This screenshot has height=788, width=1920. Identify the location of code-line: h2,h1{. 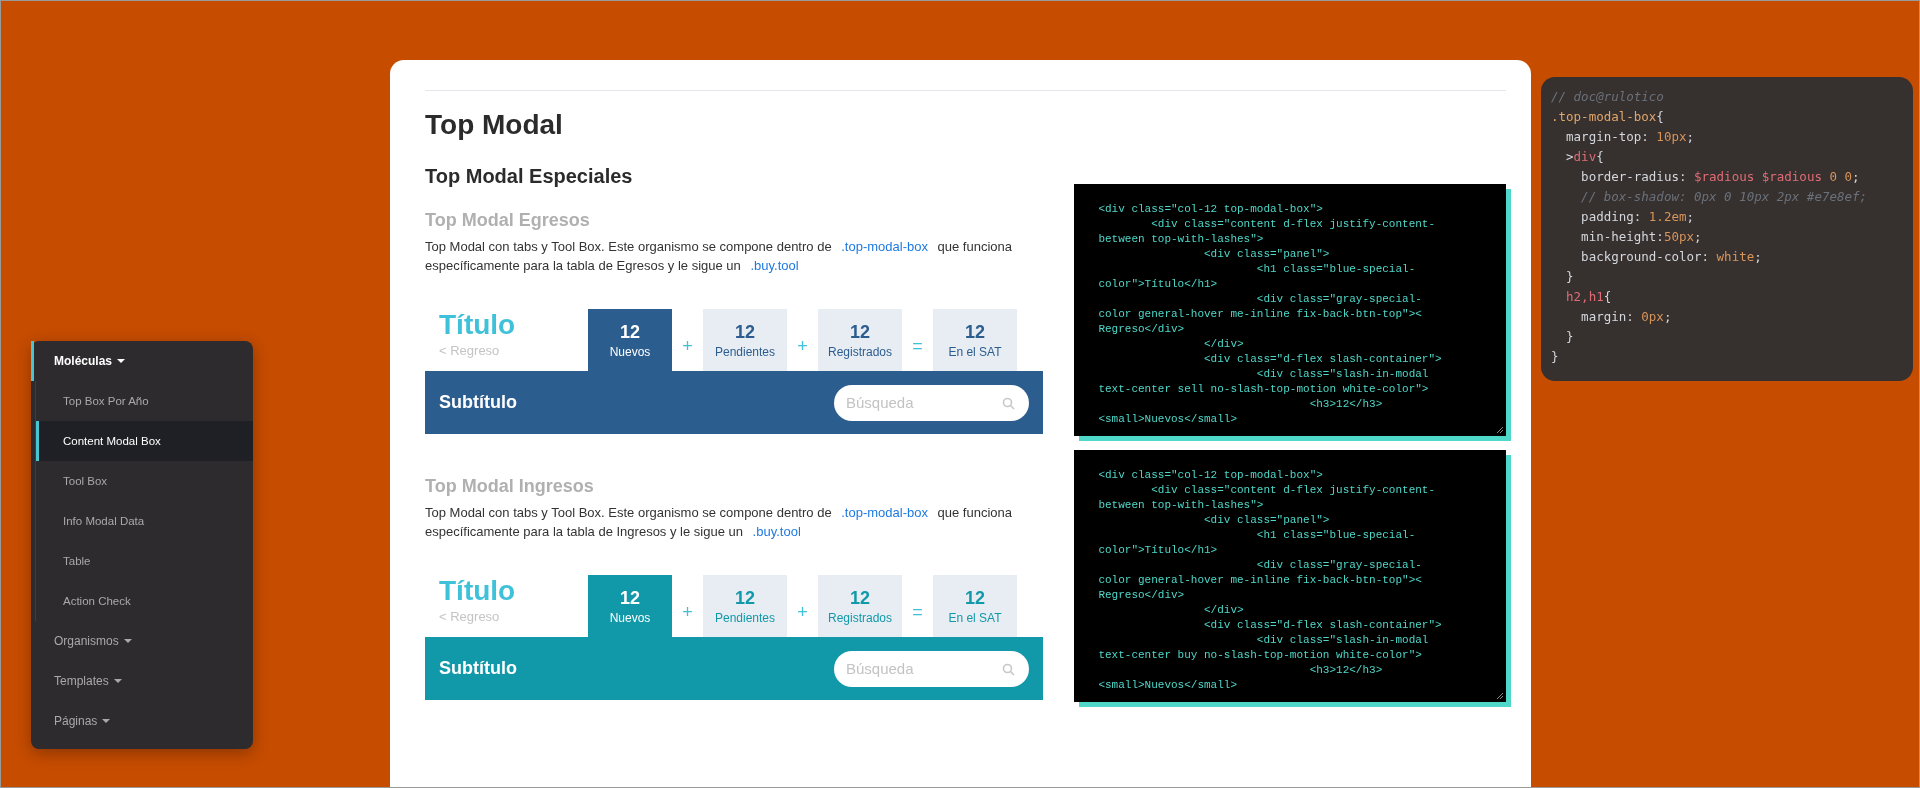
(1589, 297).